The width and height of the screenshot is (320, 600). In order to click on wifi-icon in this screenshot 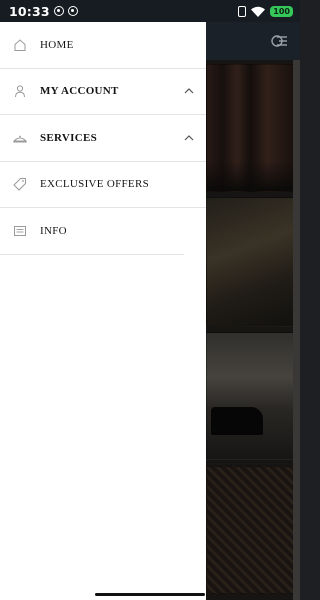, I will do `click(258, 11)`.